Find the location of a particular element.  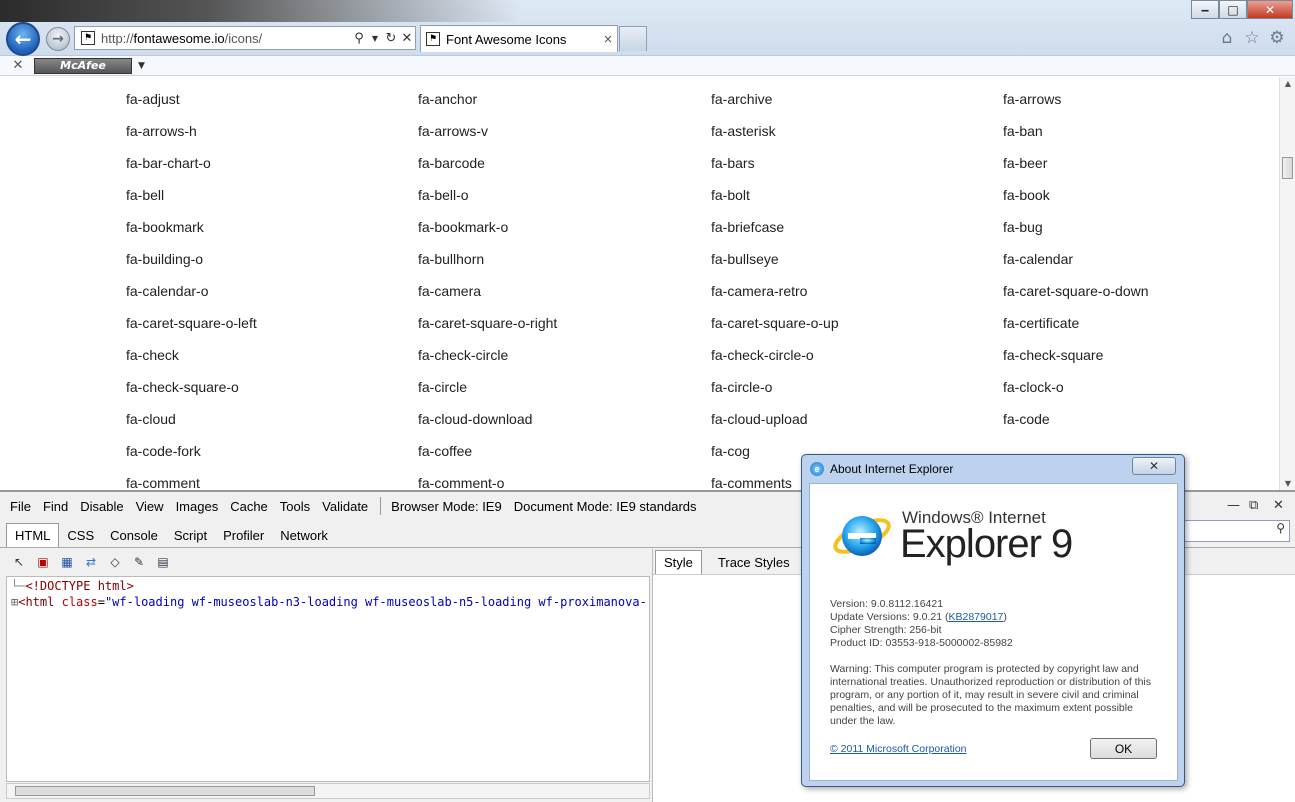

minimize-button: ‒ is located at coordinates (1205, 9).